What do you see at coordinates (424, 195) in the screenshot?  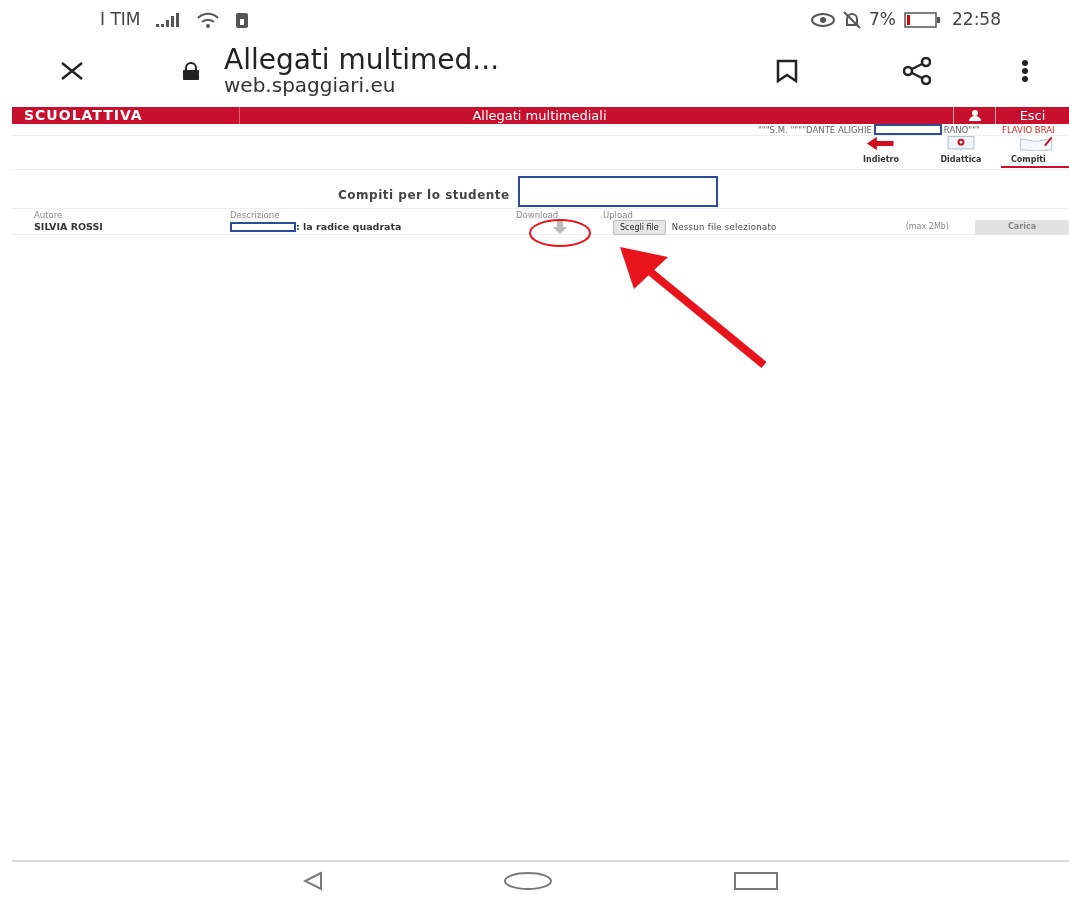 I see `page-heading: Compiti per lo studente` at bounding box center [424, 195].